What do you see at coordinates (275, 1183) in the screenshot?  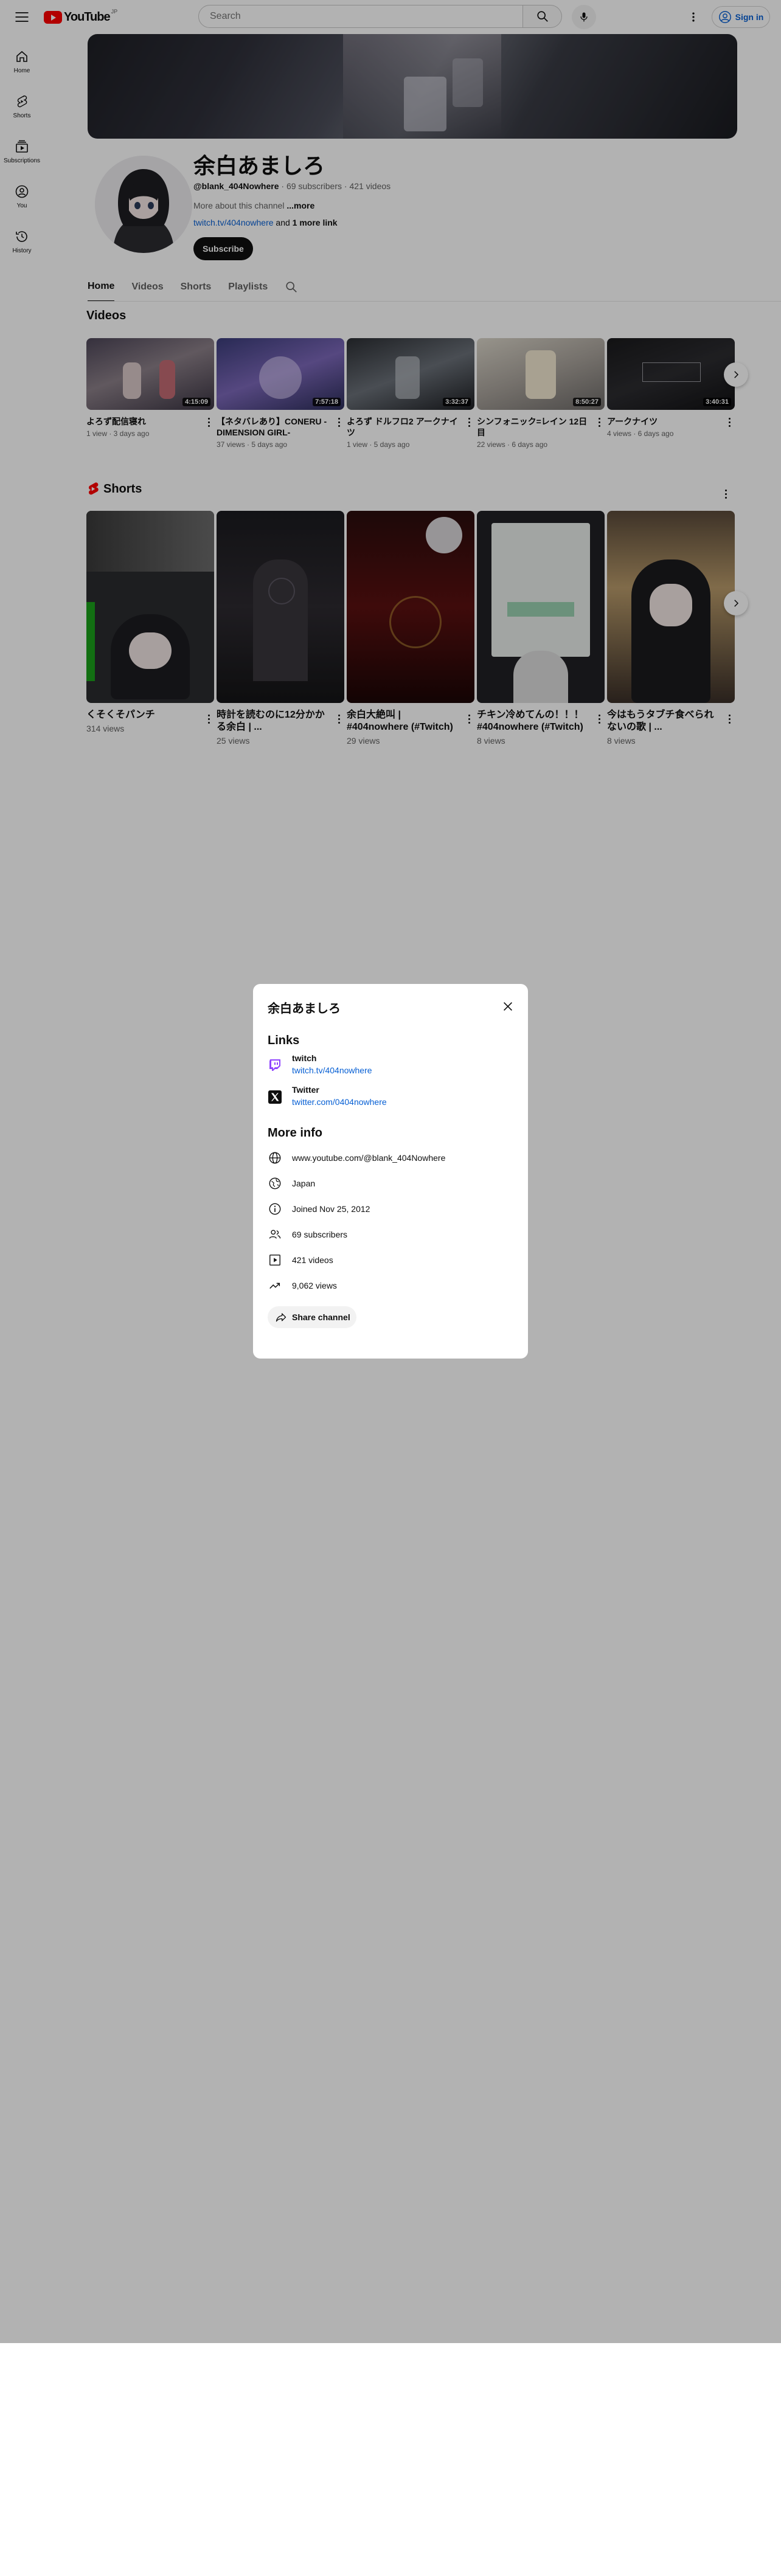 I see `location-icon` at bounding box center [275, 1183].